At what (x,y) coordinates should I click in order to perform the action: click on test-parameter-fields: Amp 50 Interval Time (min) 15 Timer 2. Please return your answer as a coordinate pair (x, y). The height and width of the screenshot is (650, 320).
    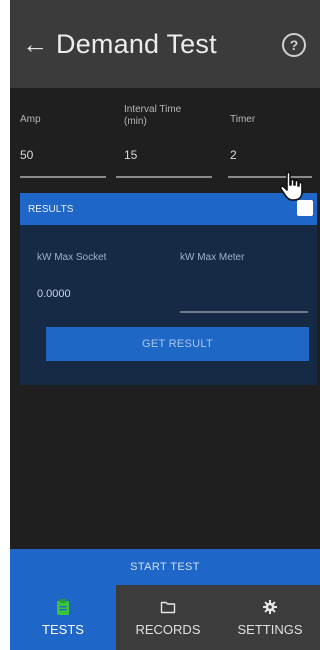
    Looking at the image, I should click on (165, 135).